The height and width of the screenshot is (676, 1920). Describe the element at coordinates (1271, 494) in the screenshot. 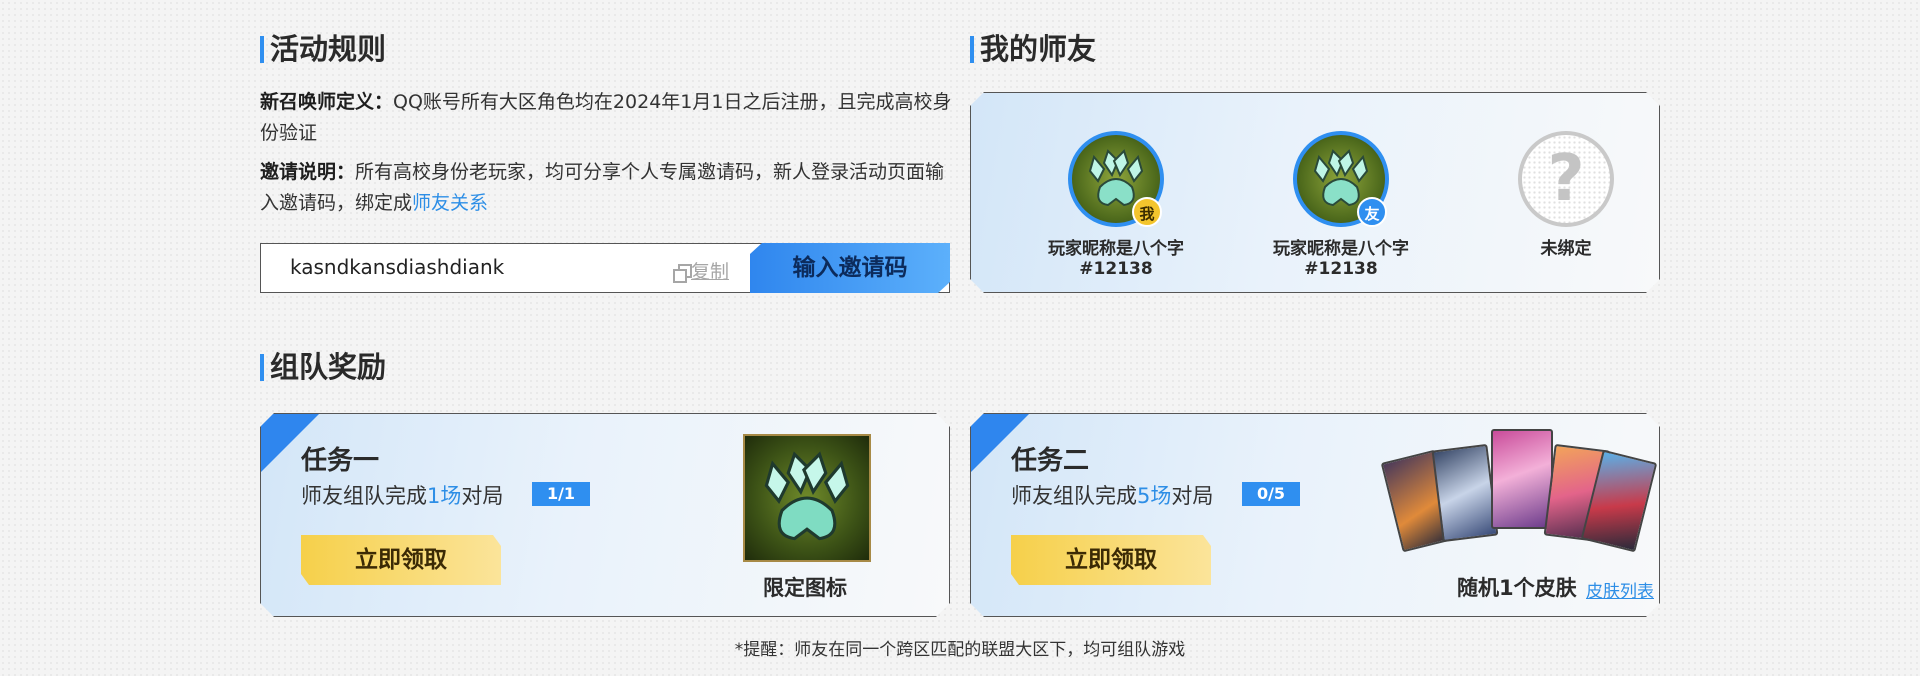

I see `task-progress: 0/5` at that location.